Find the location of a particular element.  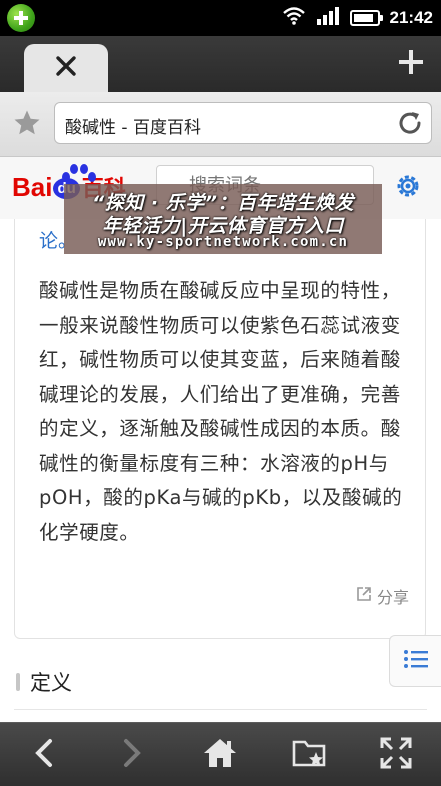

folder-star-icon is located at coordinates (310, 755).